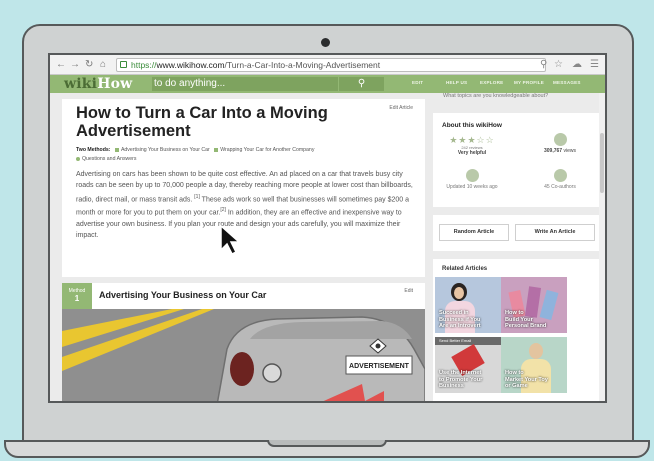  I want to click on method-badge: Method 1, so click(77, 296).